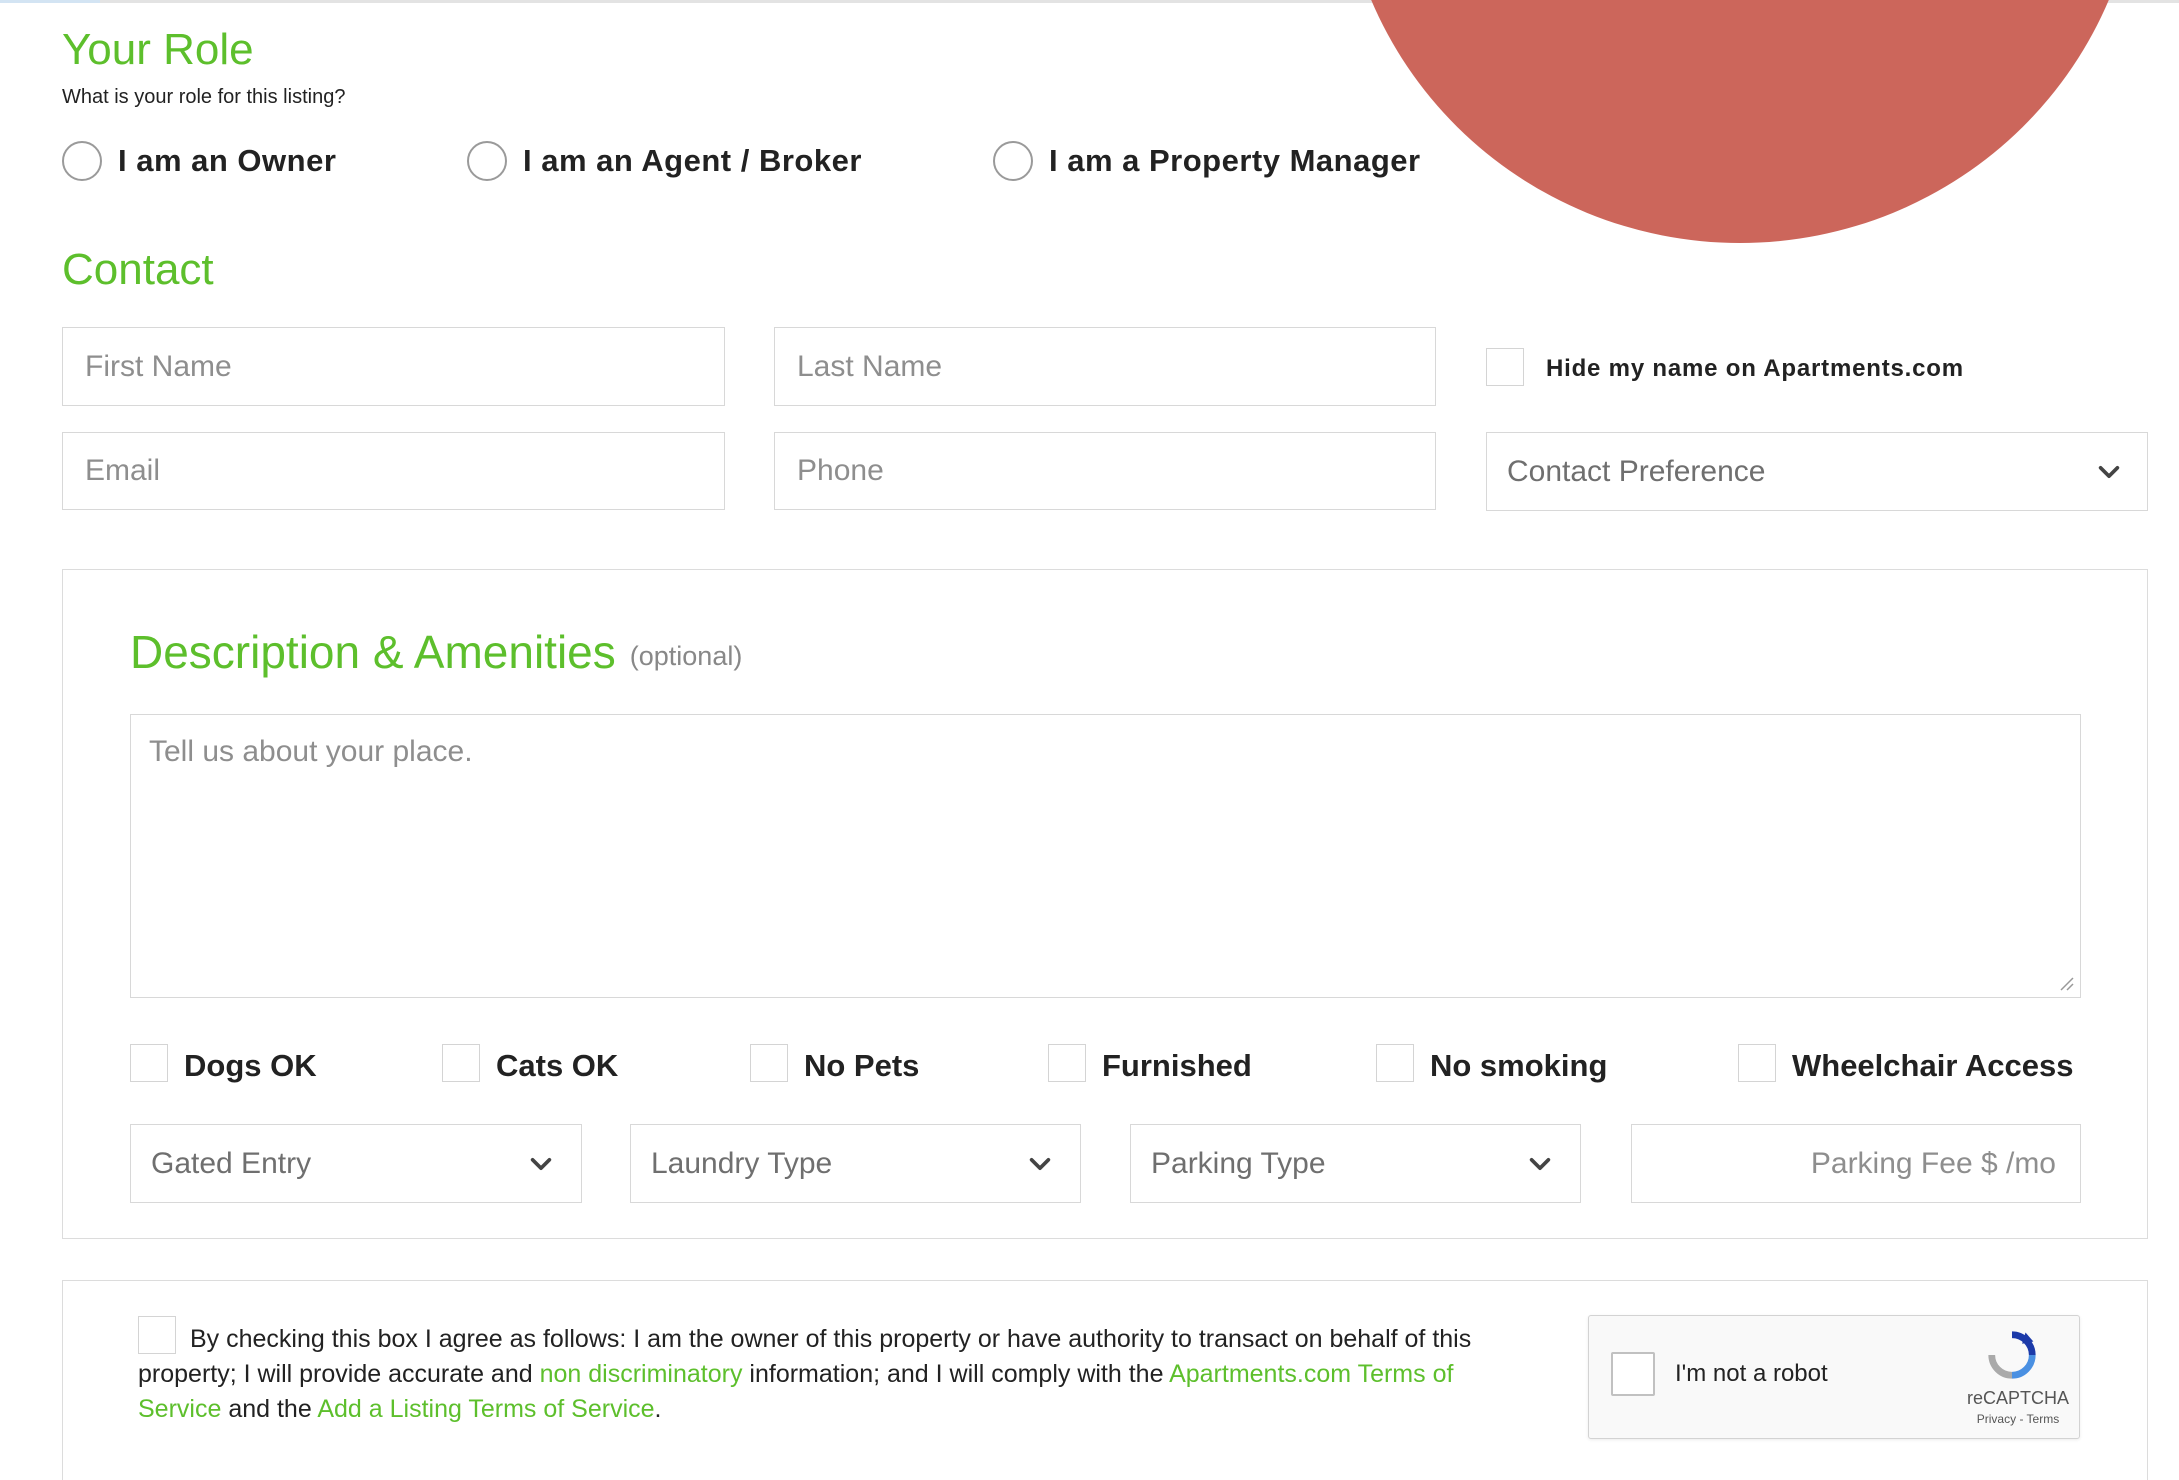 The image size is (2179, 1480). I want to click on first-name-field, so click(393, 366).